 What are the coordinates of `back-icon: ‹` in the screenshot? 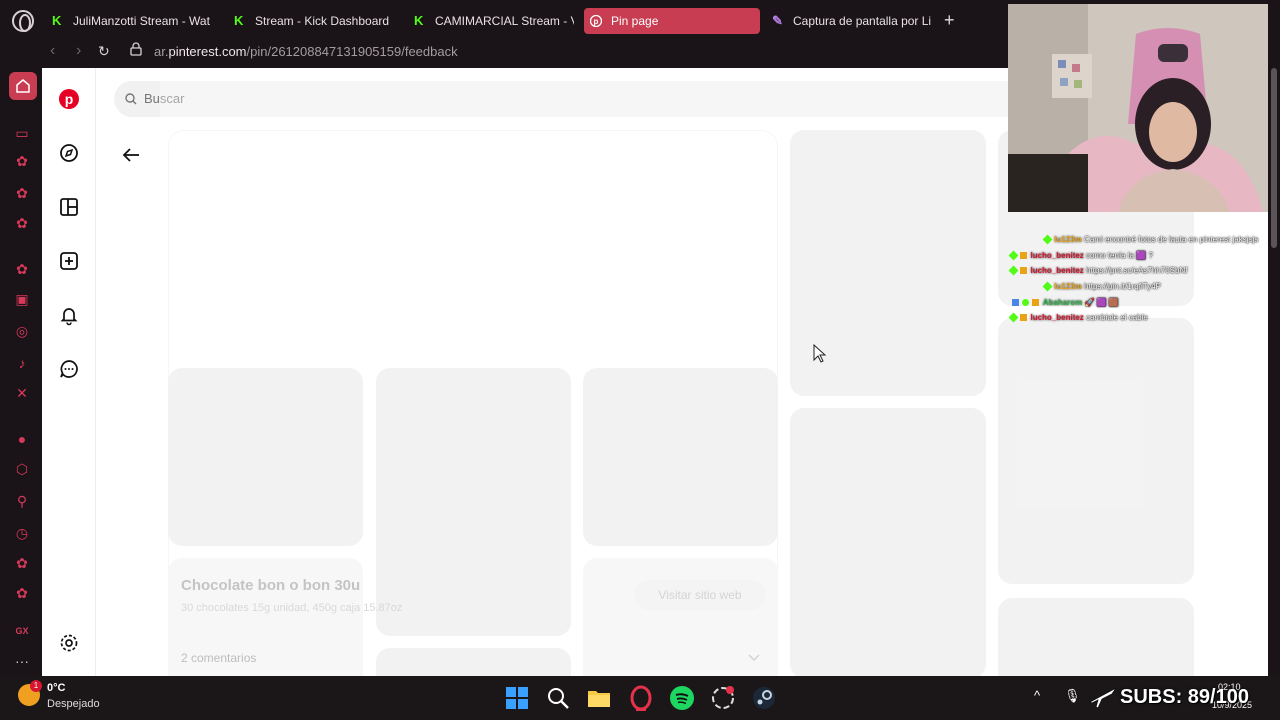 It's located at (52, 51).